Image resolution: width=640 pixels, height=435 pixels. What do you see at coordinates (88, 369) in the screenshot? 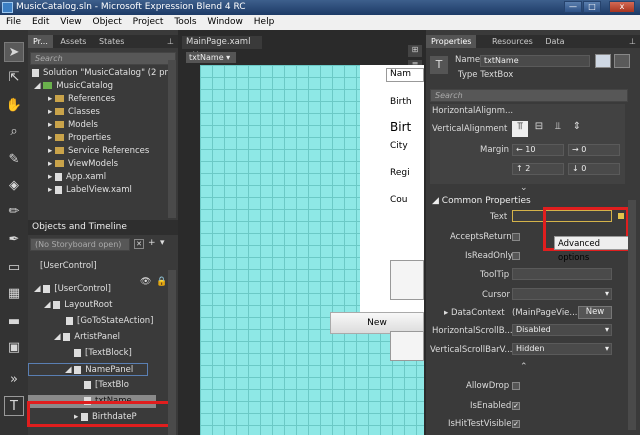
I see `tree-row-namepanel: ◢ NamePanel` at bounding box center [88, 369].